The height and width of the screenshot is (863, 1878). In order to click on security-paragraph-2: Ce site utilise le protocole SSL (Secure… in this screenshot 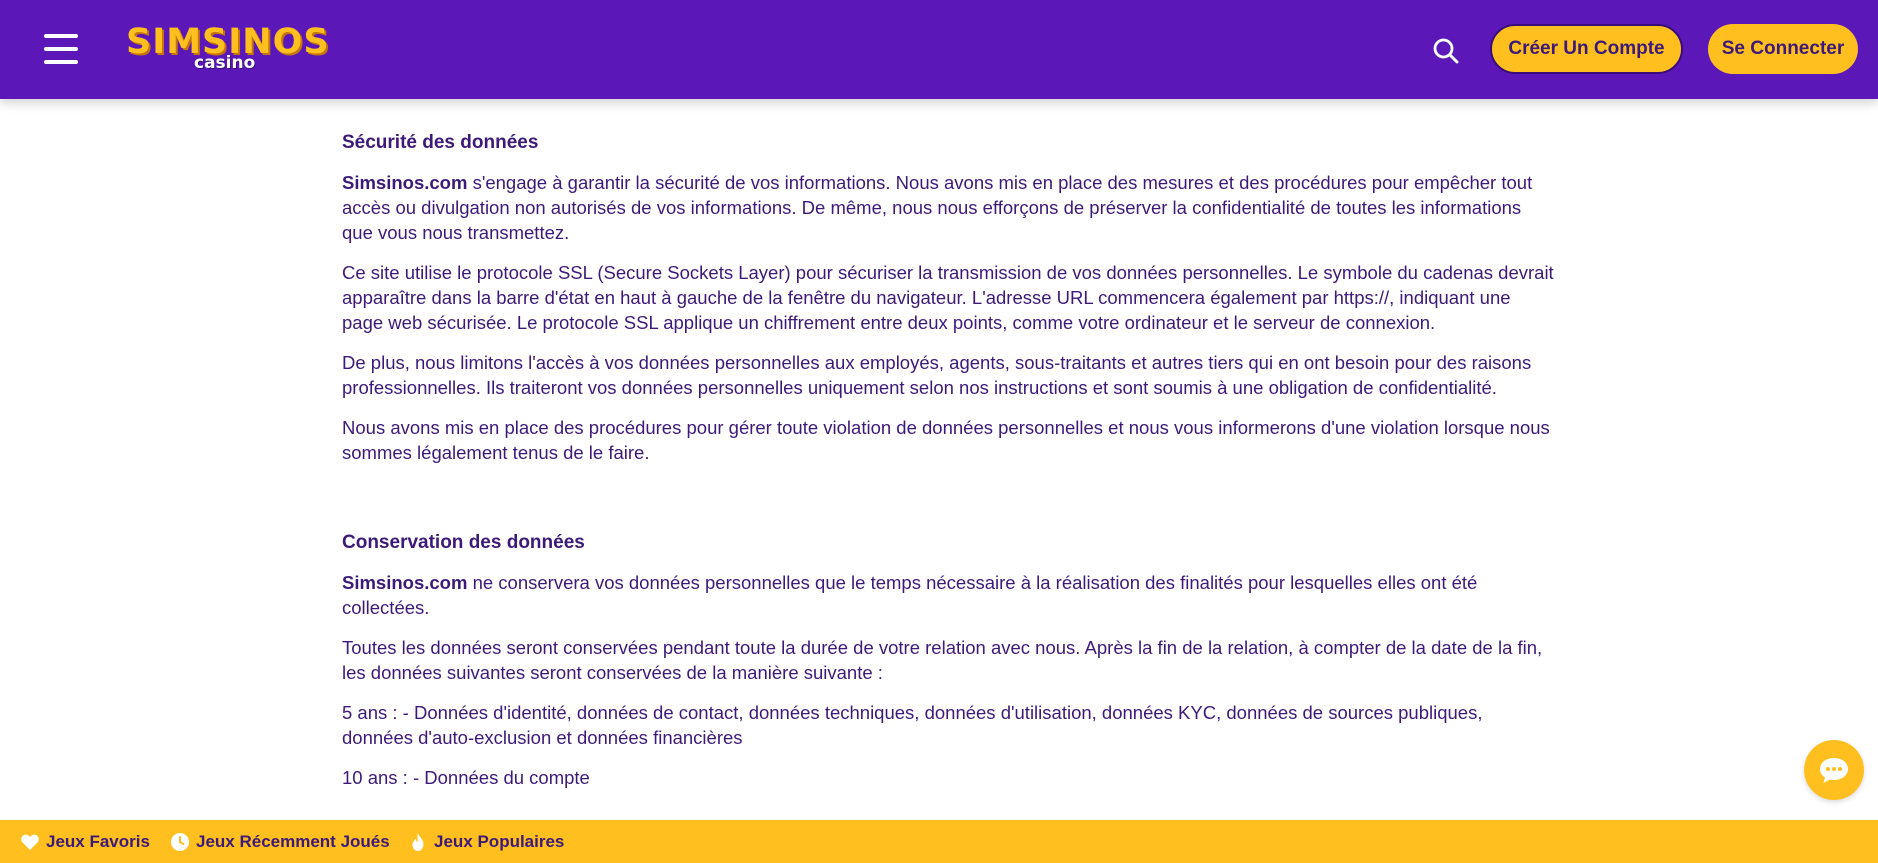, I will do `click(948, 297)`.